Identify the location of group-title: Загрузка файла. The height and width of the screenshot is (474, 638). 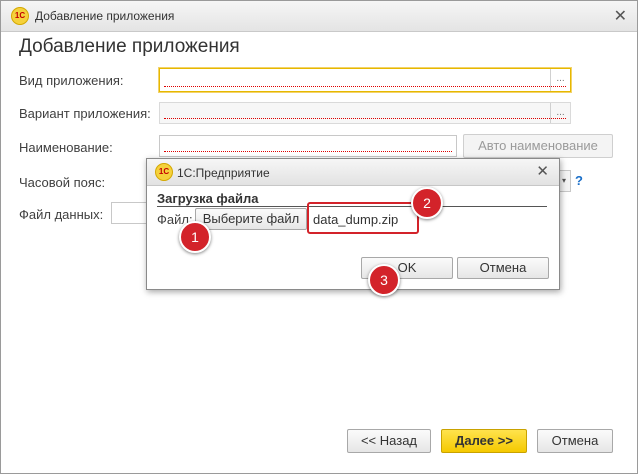
(208, 198).